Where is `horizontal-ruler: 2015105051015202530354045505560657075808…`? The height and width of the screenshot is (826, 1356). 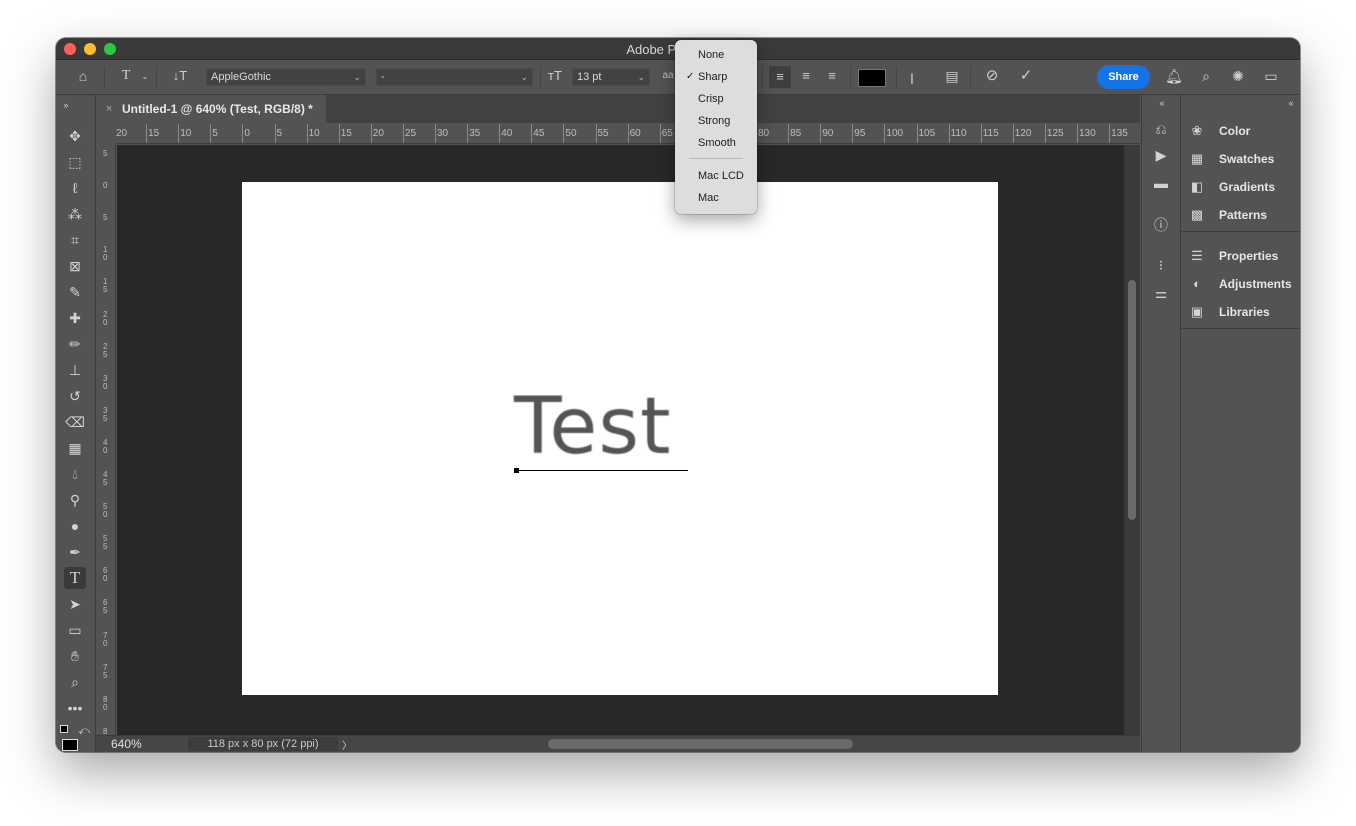
horizontal-ruler: 2015105051015202530354045505560657075808… is located at coordinates (628, 134).